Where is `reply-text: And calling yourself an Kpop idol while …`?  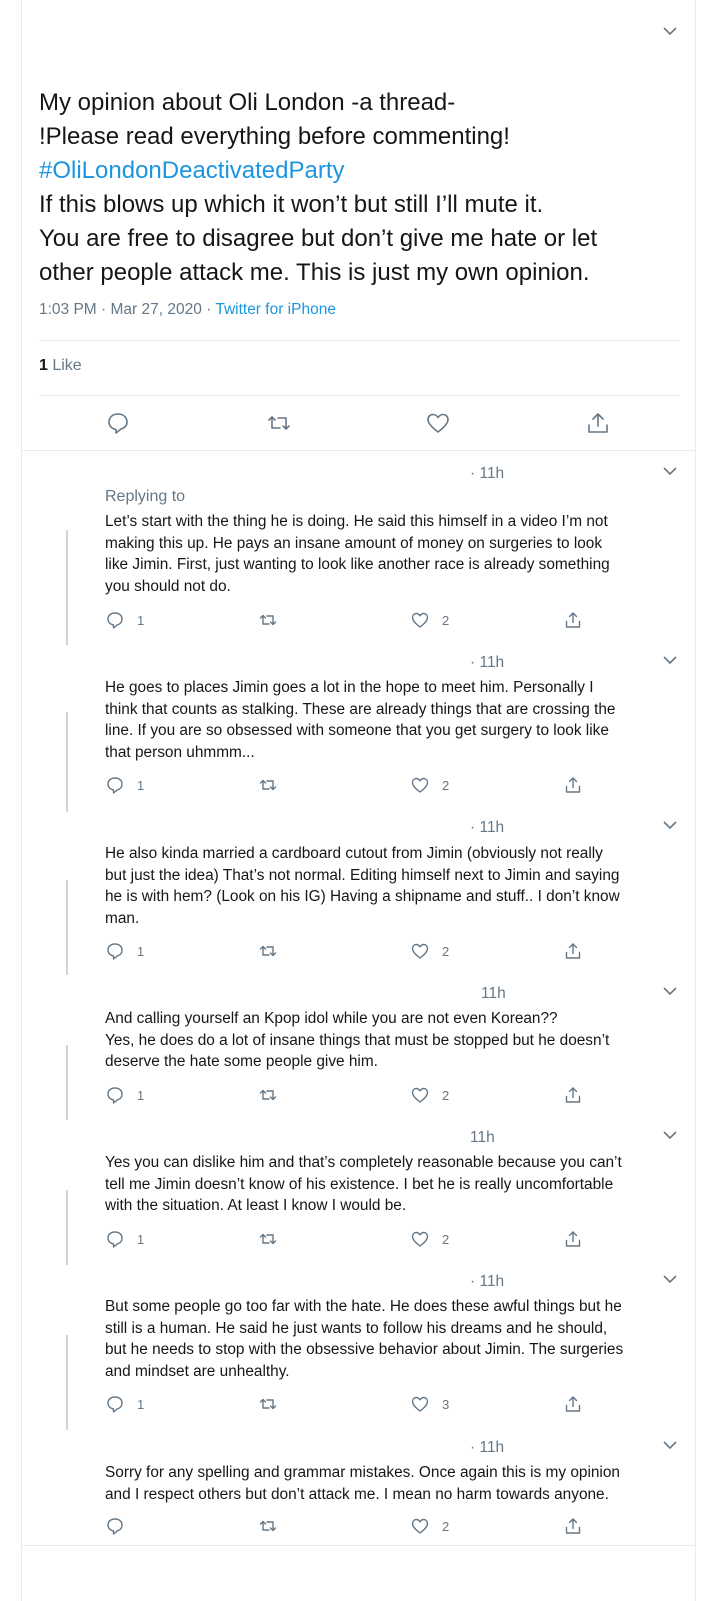
reply-text: And calling yourself an Kpop idol while … is located at coordinates (357, 1040).